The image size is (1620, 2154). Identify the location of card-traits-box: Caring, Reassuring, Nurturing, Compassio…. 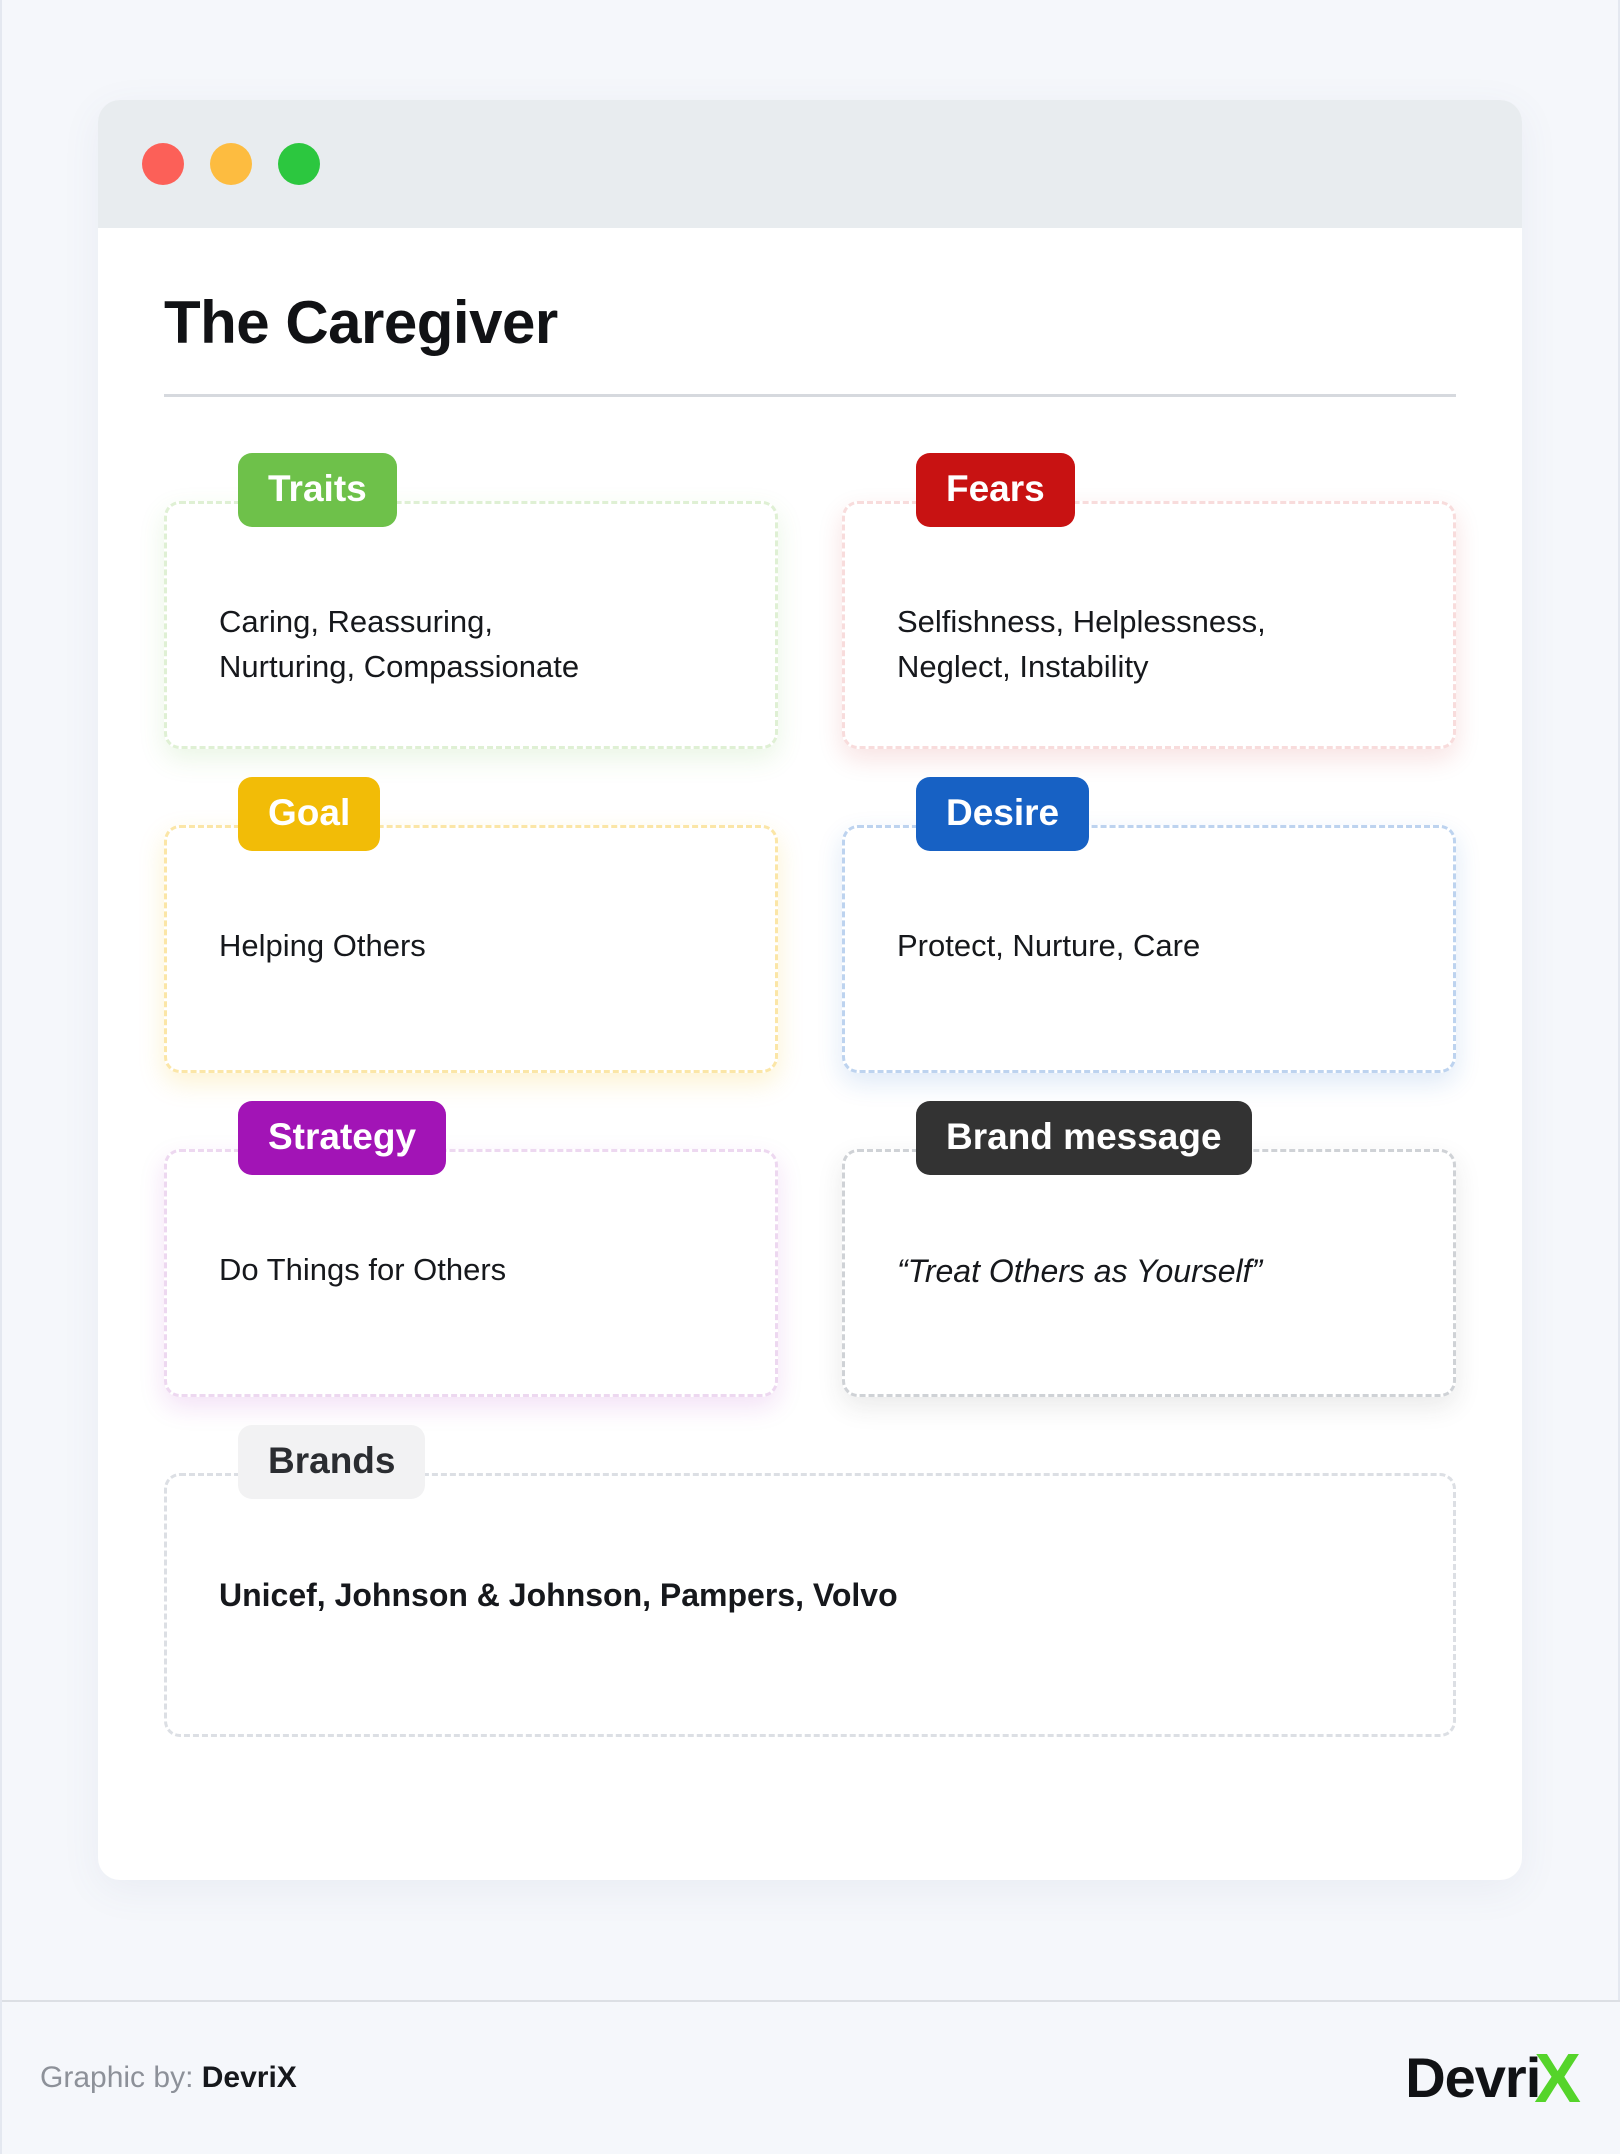
(471, 625).